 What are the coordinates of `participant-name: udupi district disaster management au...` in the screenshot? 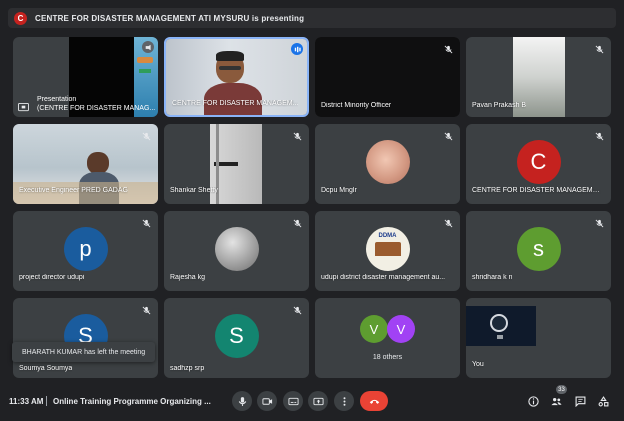 It's located at (383, 277).